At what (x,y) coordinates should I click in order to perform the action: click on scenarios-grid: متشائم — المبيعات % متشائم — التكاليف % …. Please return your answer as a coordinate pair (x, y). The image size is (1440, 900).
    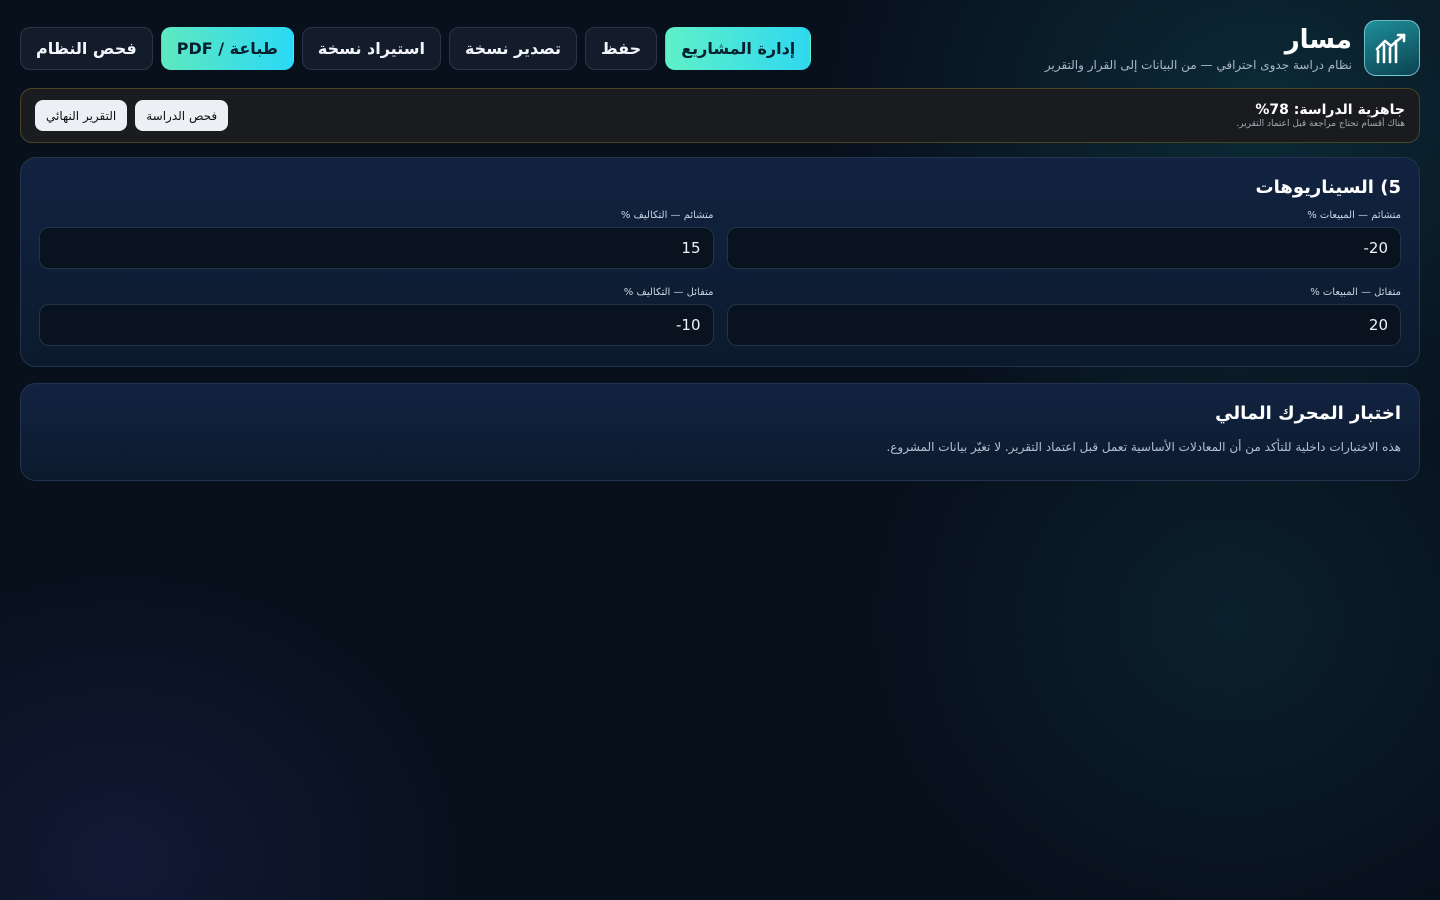
    Looking at the image, I should click on (720, 278).